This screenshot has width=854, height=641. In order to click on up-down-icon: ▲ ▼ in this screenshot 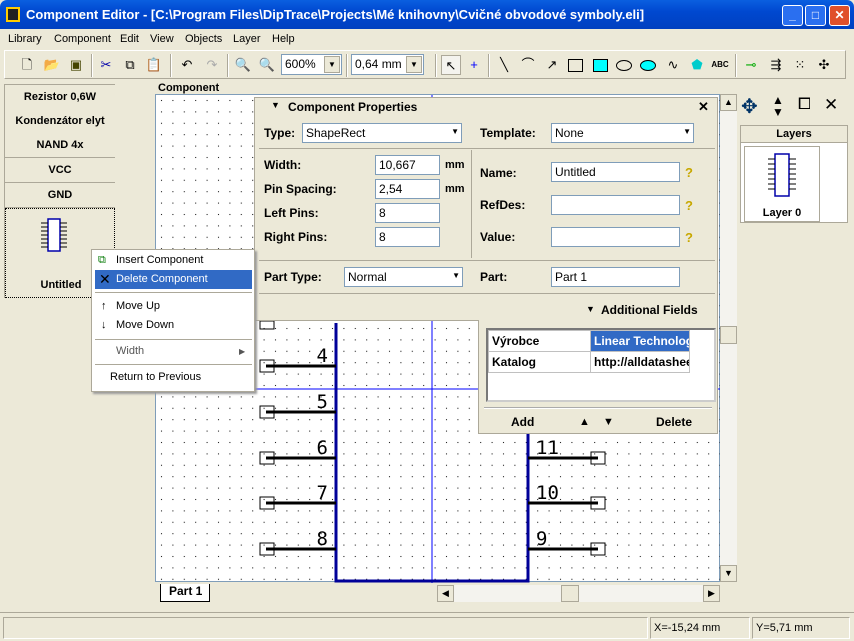, I will do `click(778, 106)`.